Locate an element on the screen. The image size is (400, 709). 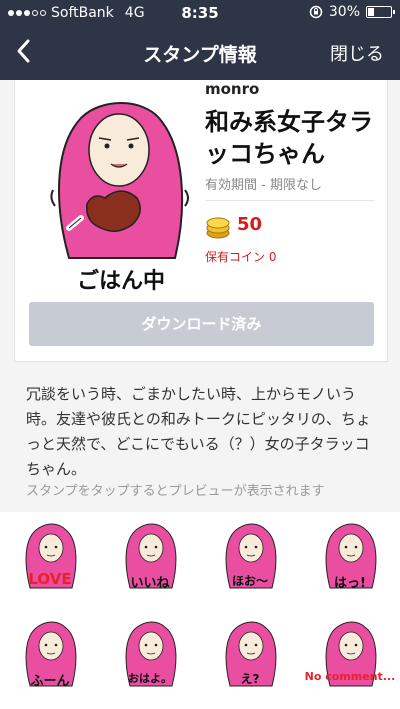
main-sticker-caption: ごはん中 is located at coordinates (121, 281).